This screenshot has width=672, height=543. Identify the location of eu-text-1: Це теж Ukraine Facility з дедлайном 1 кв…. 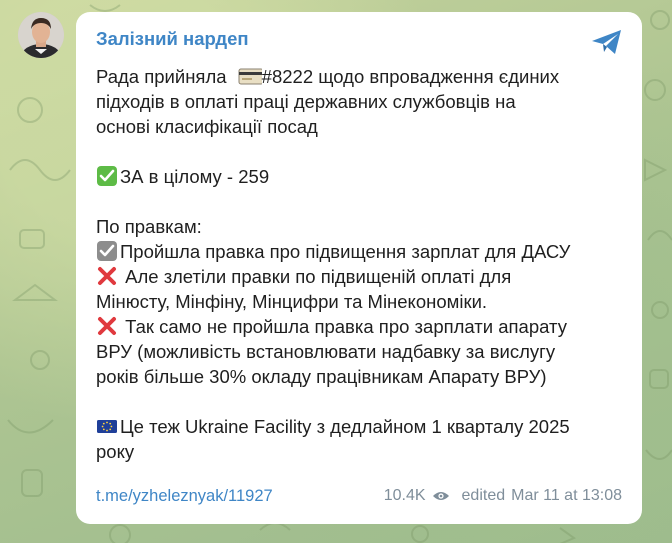
(345, 426).